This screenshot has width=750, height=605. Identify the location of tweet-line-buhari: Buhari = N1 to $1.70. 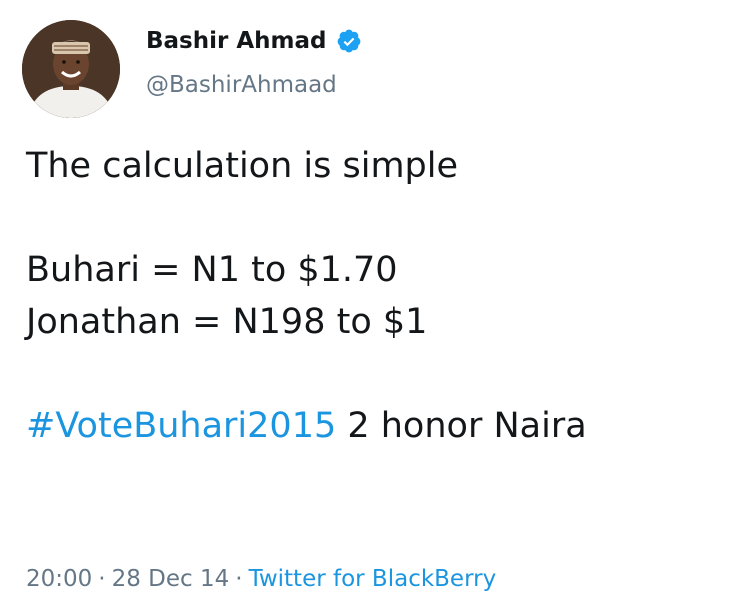
(212, 270).